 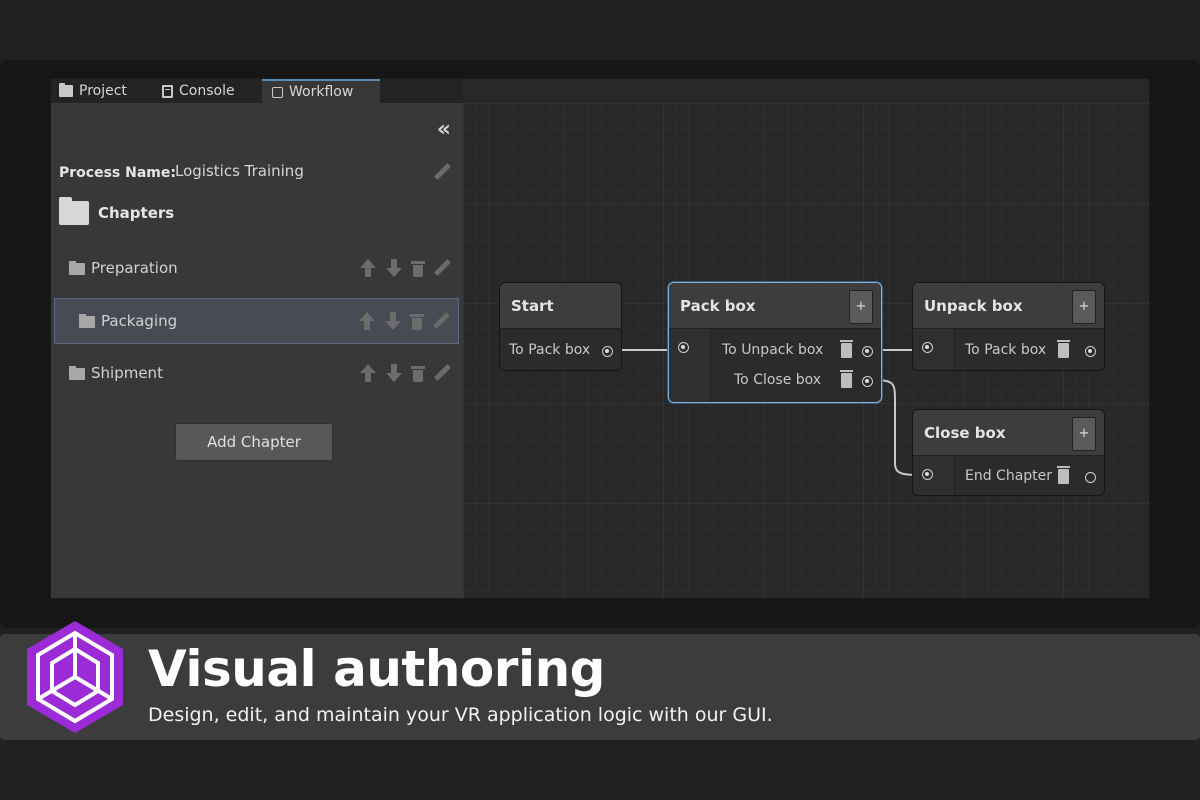 What do you see at coordinates (207, 91) in the screenshot?
I see `tab-label: Console` at bounding box center [207, 91].